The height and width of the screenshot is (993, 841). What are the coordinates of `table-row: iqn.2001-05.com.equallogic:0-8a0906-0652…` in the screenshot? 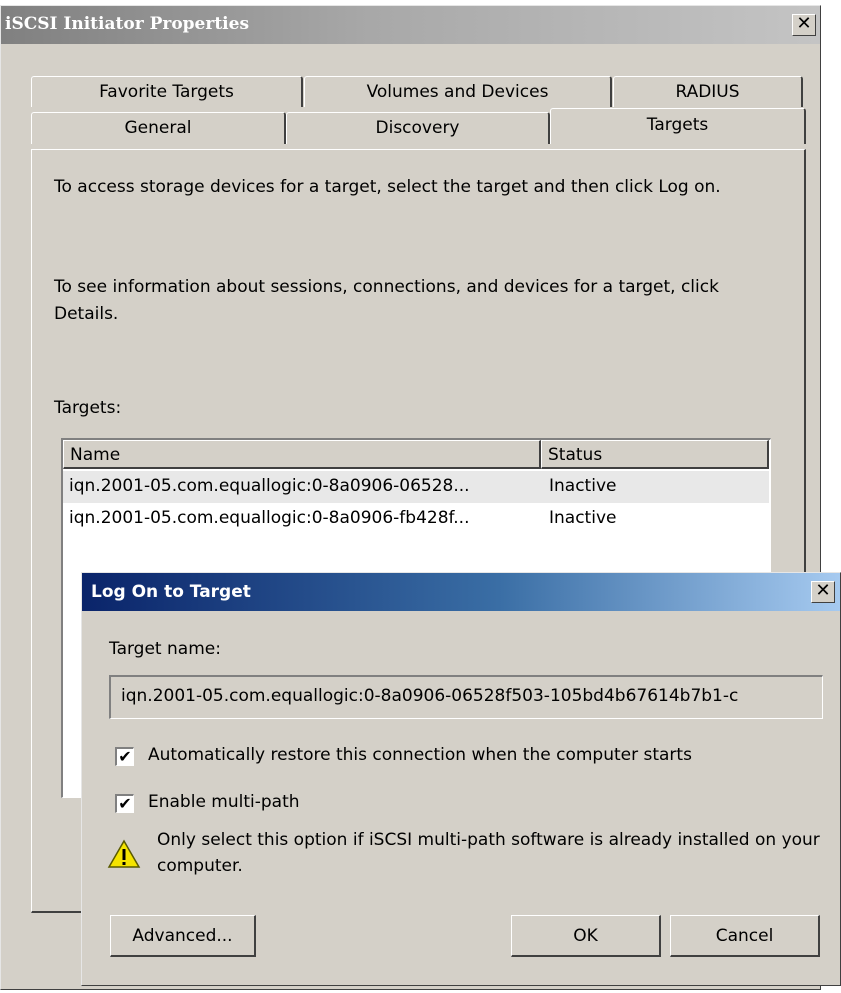 It's located at (416, 487).